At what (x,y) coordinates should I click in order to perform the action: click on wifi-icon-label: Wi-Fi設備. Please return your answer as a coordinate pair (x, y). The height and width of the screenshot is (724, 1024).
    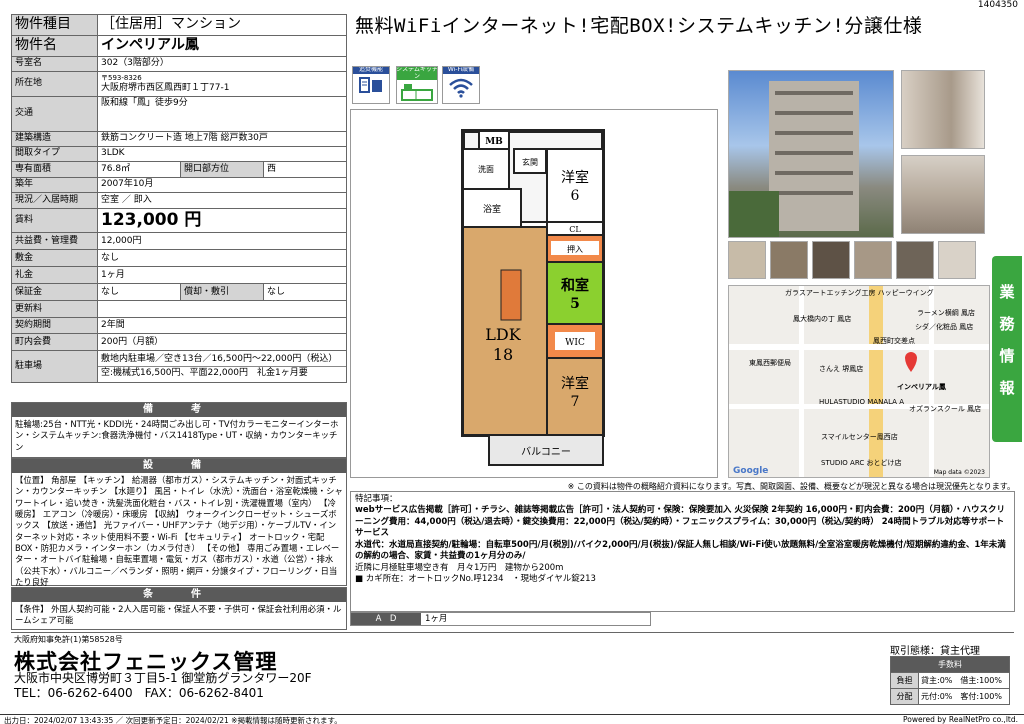
    Looking at the image, I should click on (461, 70).